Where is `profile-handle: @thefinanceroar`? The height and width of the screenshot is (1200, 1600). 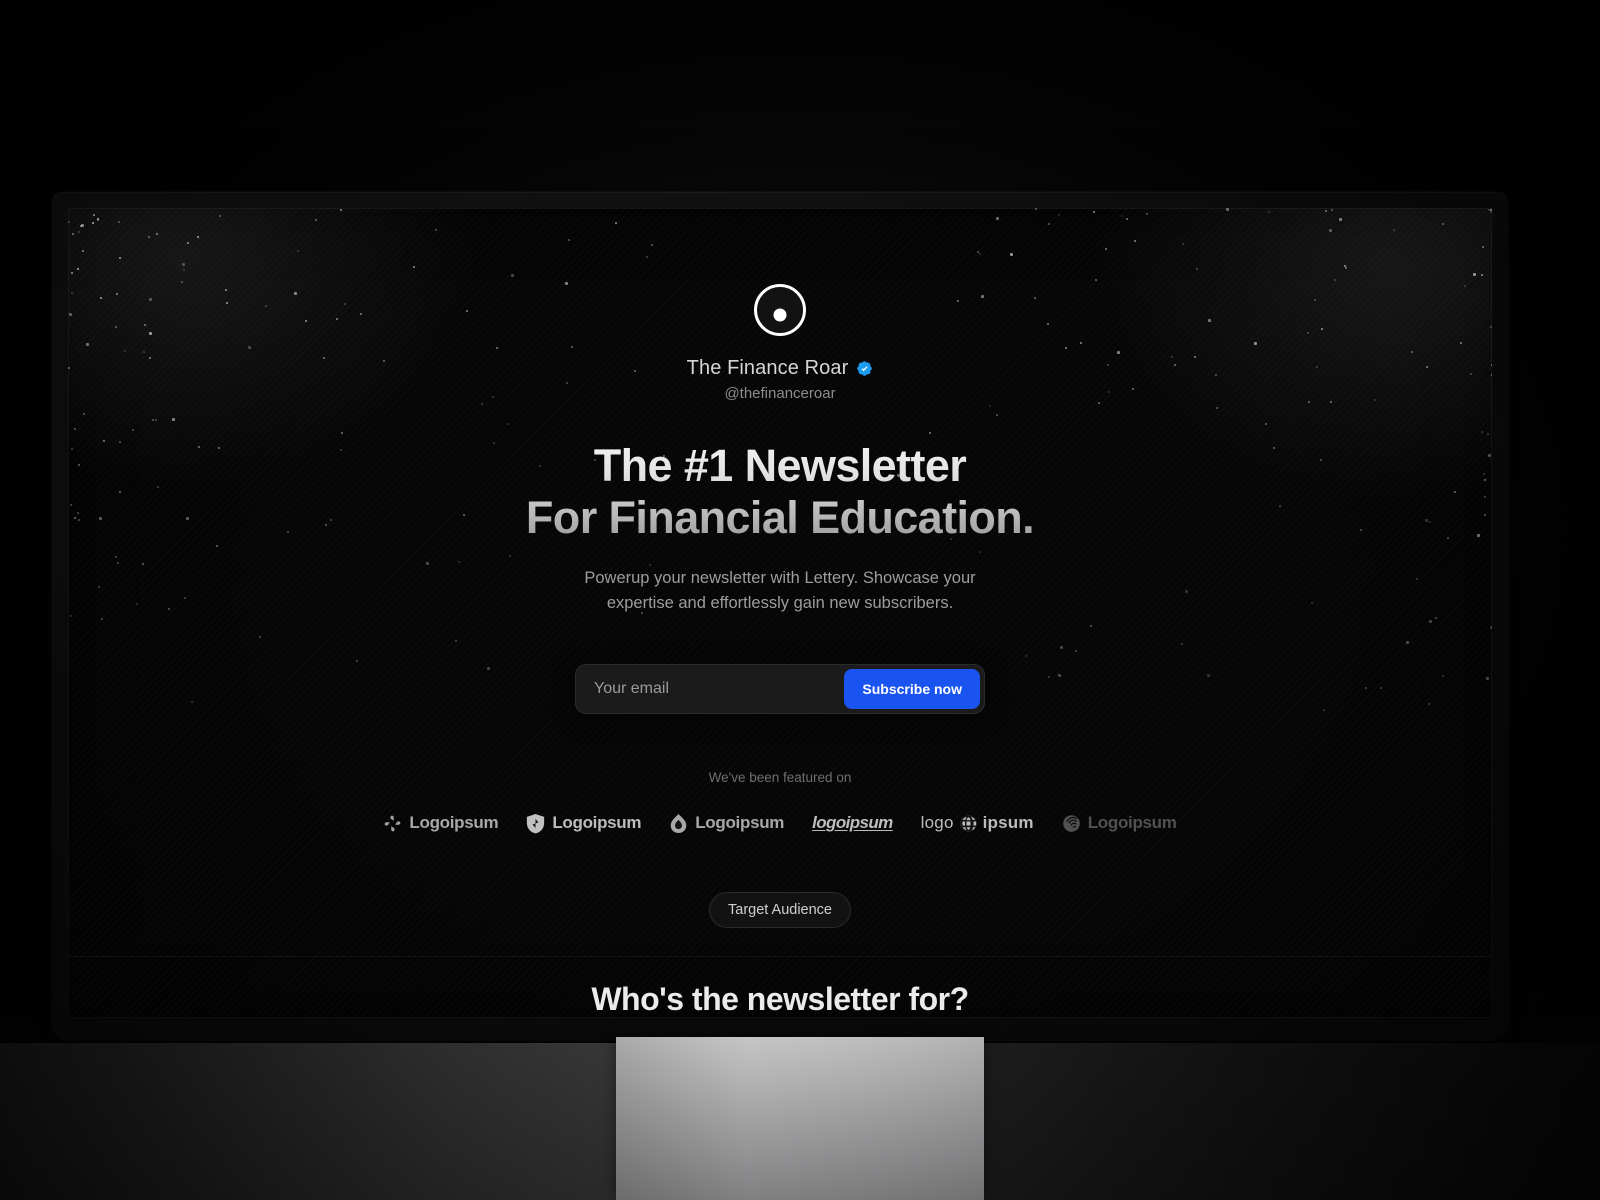
profile-handle: @thefinanceroar is located at coordinates (780, 393).